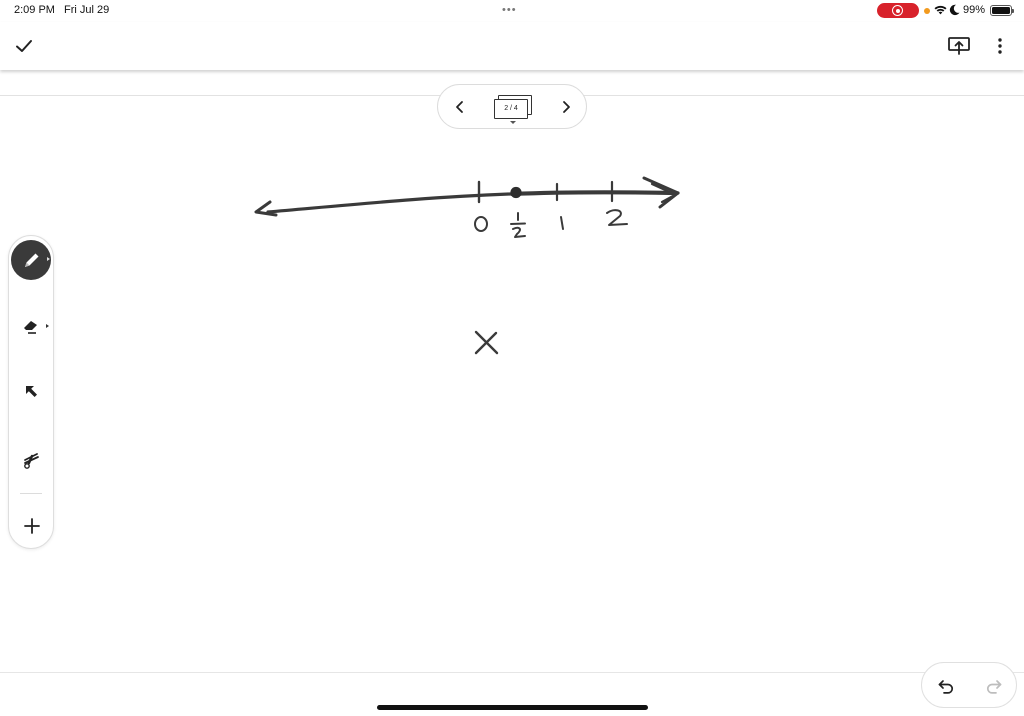 This screenshot has height=716, width=1024. What do you see at coordinates (551, 223) in the screenshot?
I see `handwritten-labels` at bounding box center [551, 223].